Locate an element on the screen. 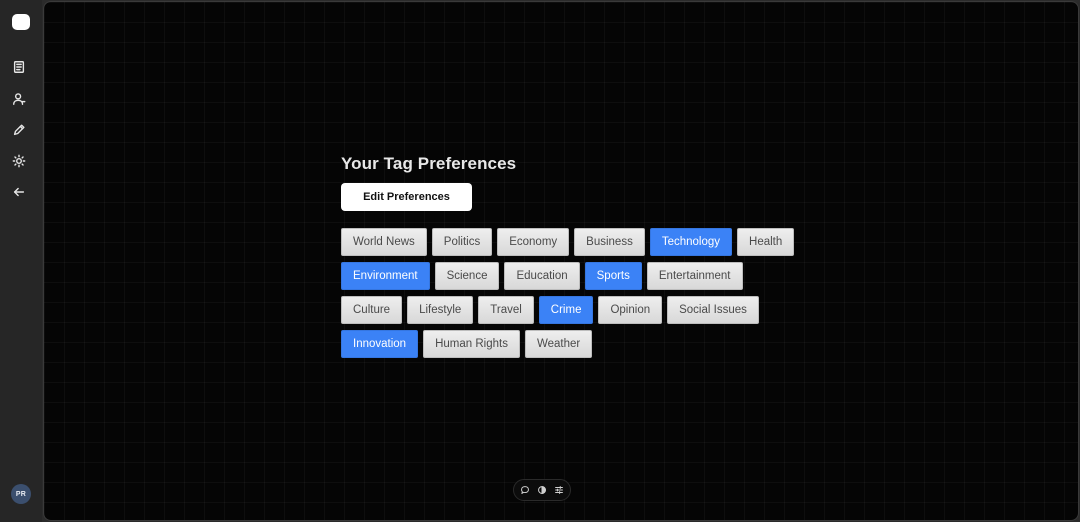  bottom-toolbar is located at coordinates (542, 490).